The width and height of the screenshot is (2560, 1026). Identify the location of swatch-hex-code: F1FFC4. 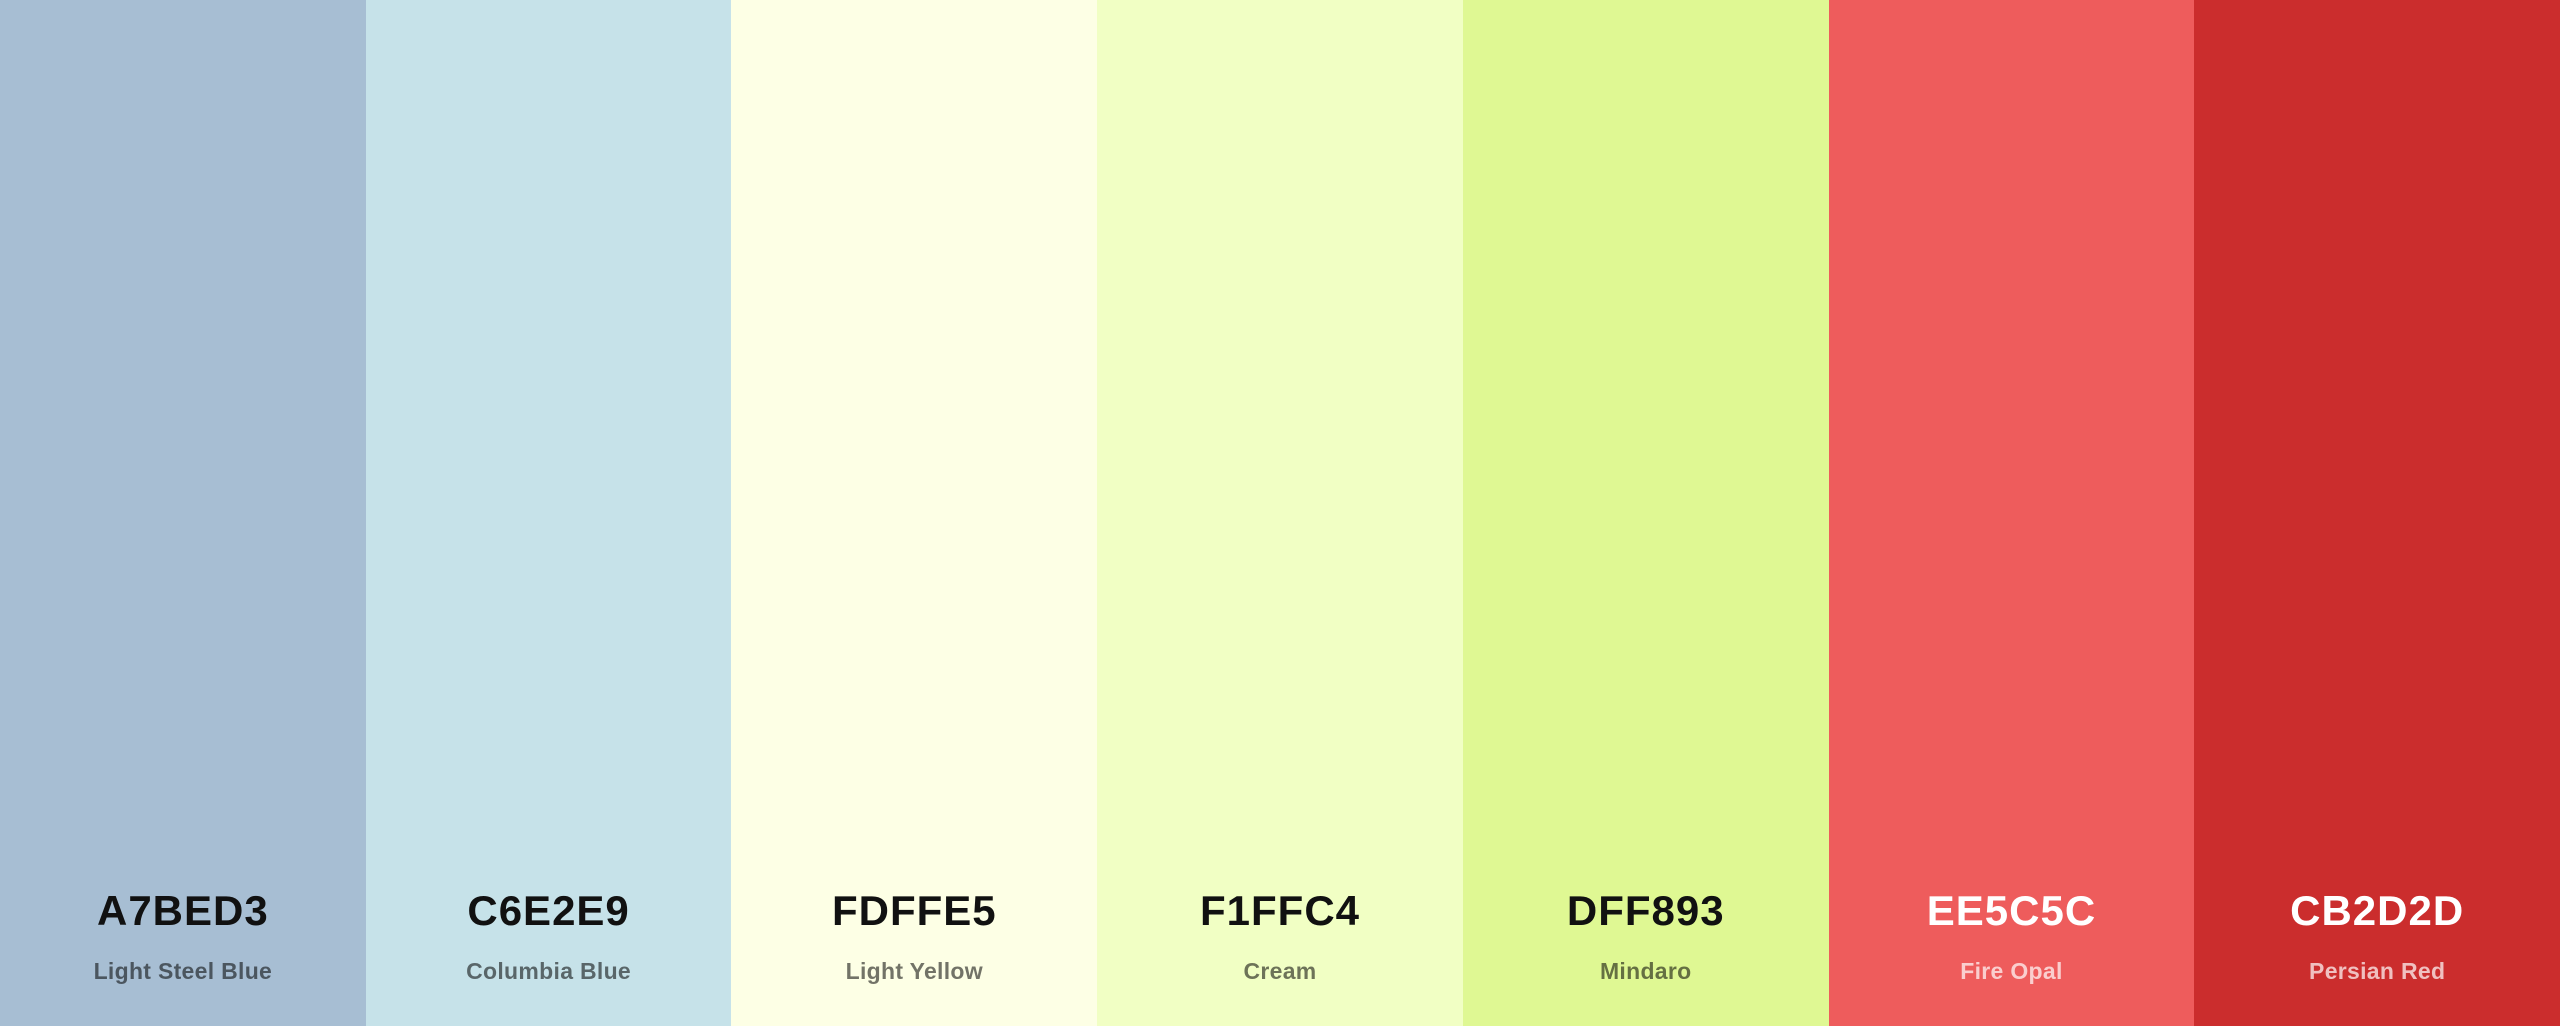
(1280, 911).